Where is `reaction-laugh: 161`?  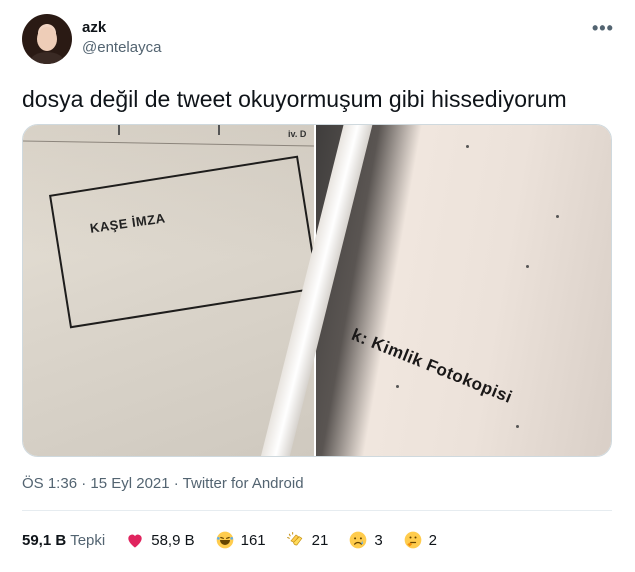 reaction-laugh: 161 is located at coordinates (240, 540).